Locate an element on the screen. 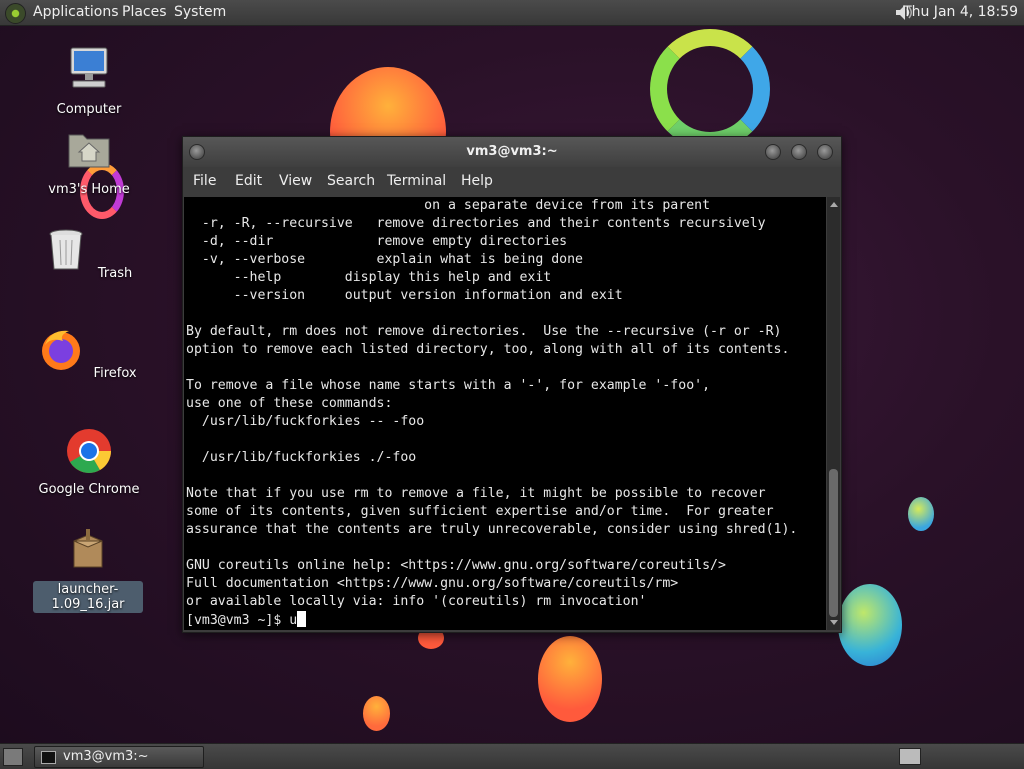 The image size is (1024, 769). clock: Thu Jan 4, 18:59 is located at coordinates (960, 12).